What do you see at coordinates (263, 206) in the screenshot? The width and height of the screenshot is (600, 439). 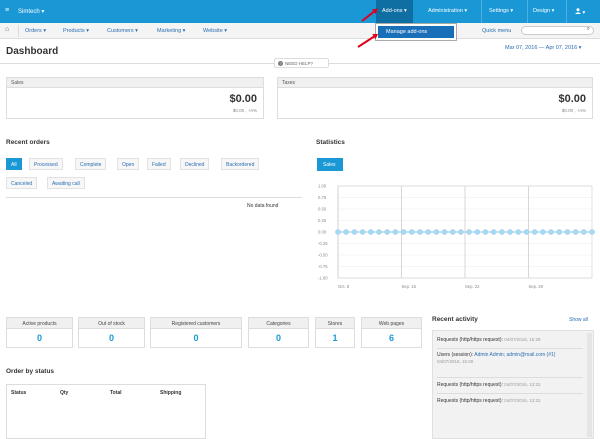 I see `no-data-message: No data found` at bounding box center [263, 206].